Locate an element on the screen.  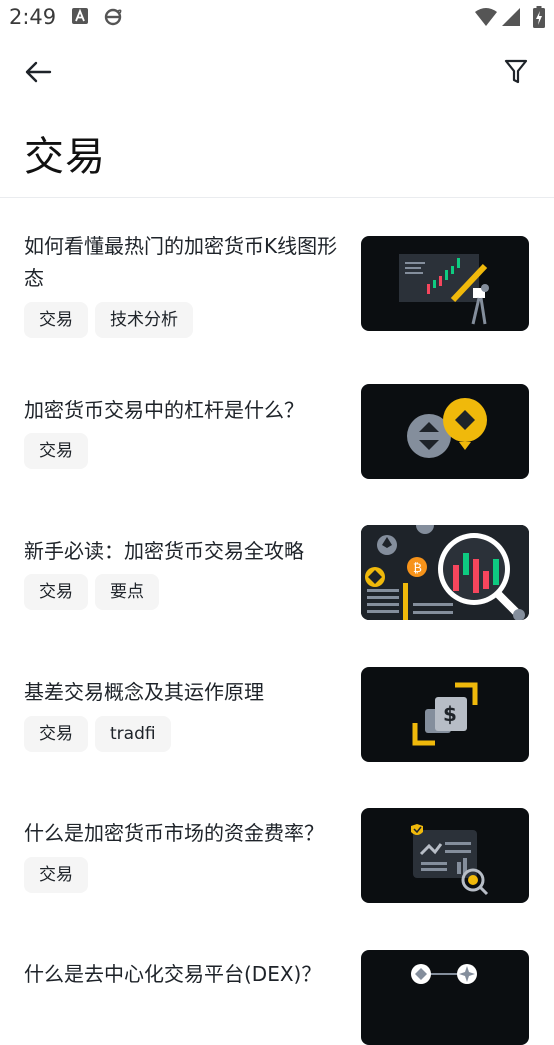
article-thumbnail: $ is located at coordinates (445, 714).